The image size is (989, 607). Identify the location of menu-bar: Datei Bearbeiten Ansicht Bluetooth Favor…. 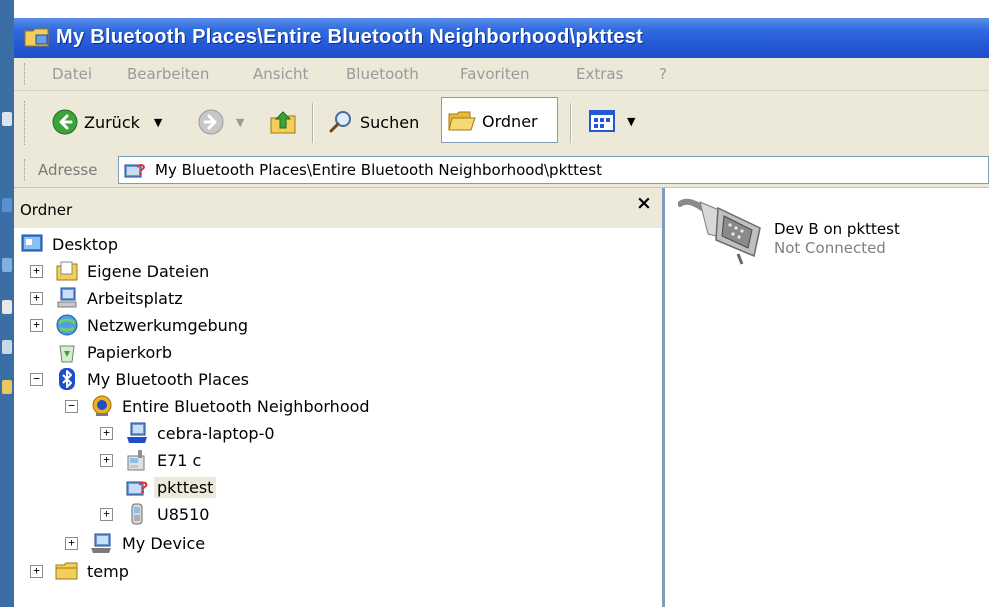
(501, 74).